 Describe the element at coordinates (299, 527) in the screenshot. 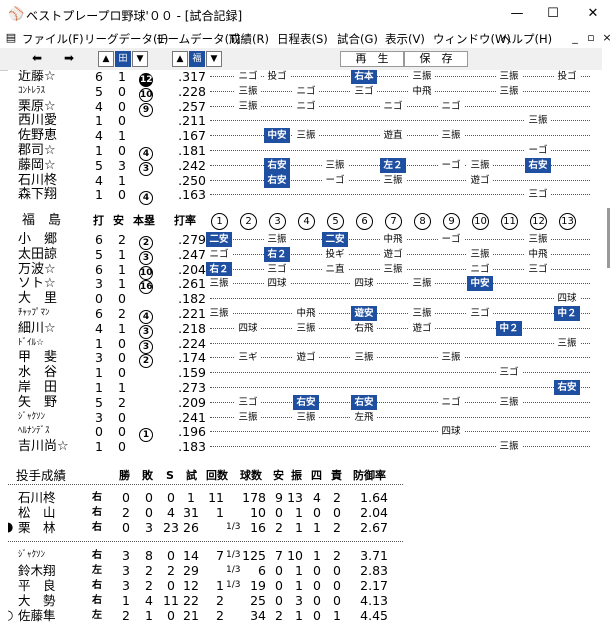

I see `pitch-stat-k: 1` at that location.